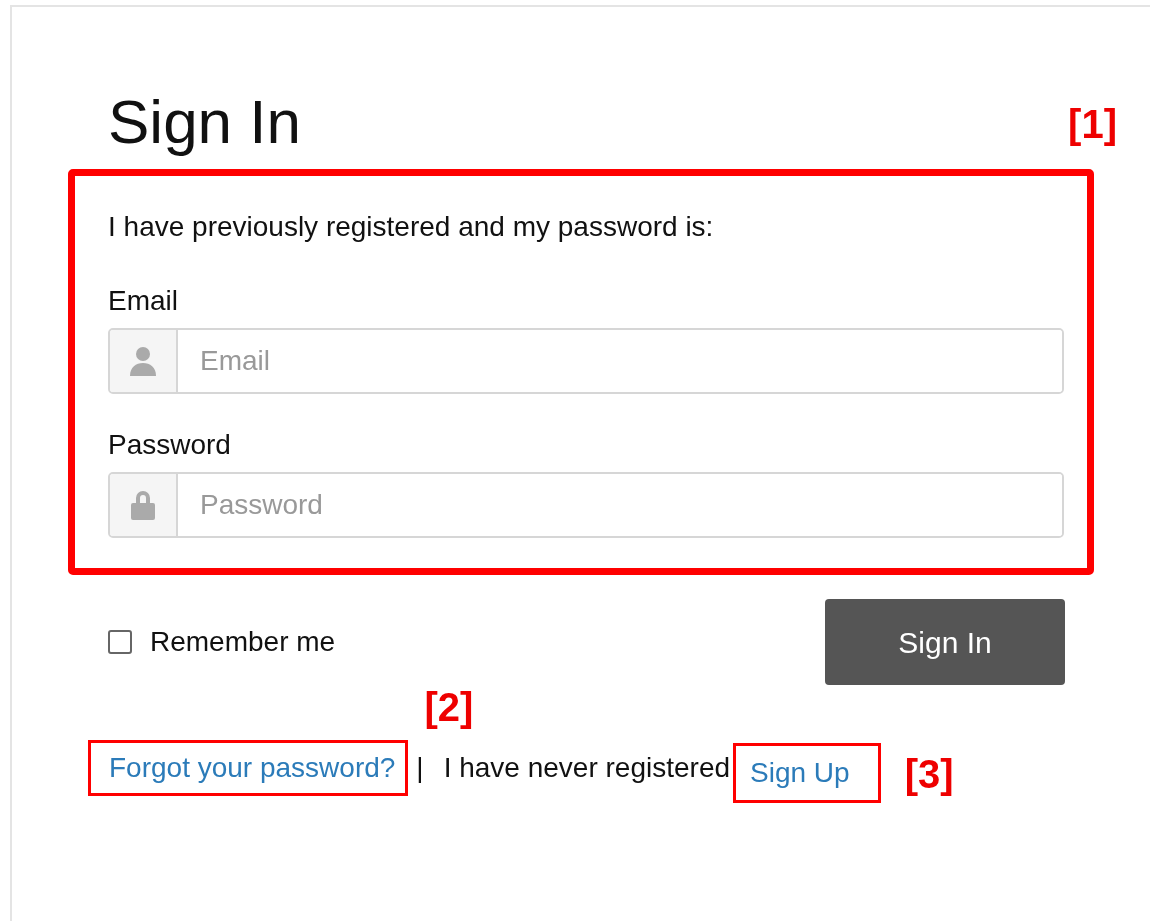 Image resolution: width=1150 pixels, height=921 pixels. I want to click on checkbox-label: Remember me, so click(243, 642).